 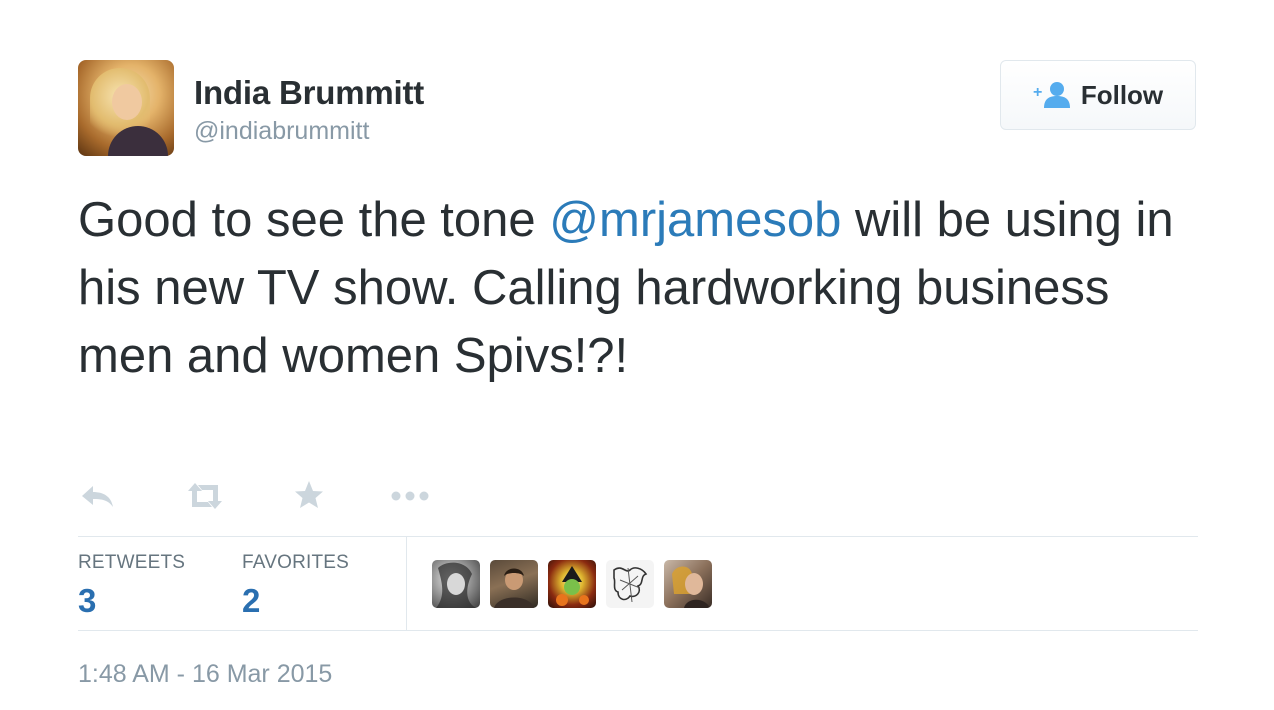 I want to click on retweet-button, so click(x=204, y=496).